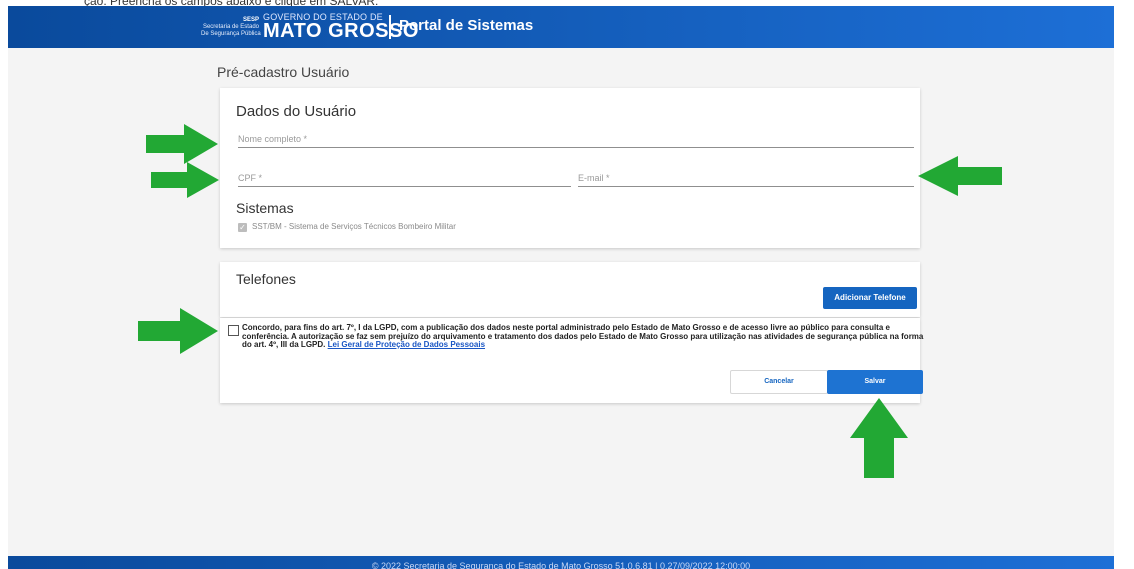  I want to click on arrow-left-icon, so click(960, 176).